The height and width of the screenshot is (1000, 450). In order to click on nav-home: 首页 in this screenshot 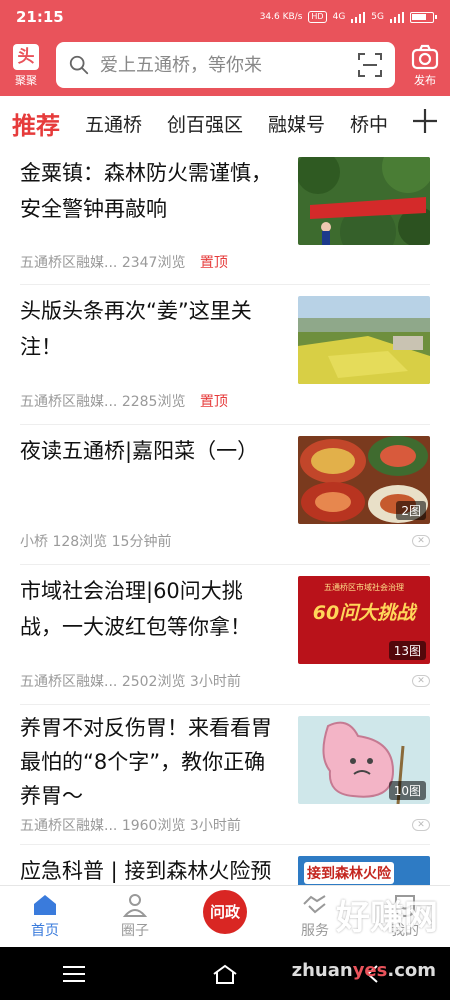, I will do `click(45, 916)`.